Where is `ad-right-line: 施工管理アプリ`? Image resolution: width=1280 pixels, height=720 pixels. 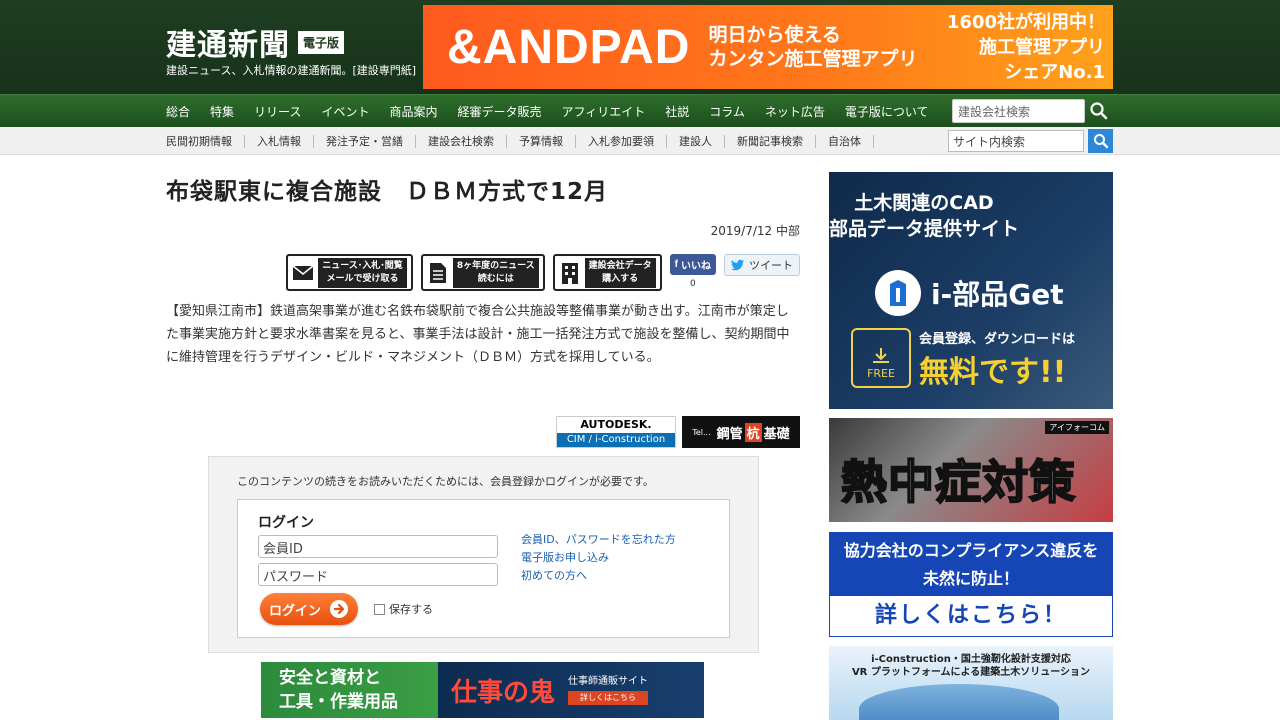 ad-right-line: 施工管理アプリ is located at coordinates (1042, 47).